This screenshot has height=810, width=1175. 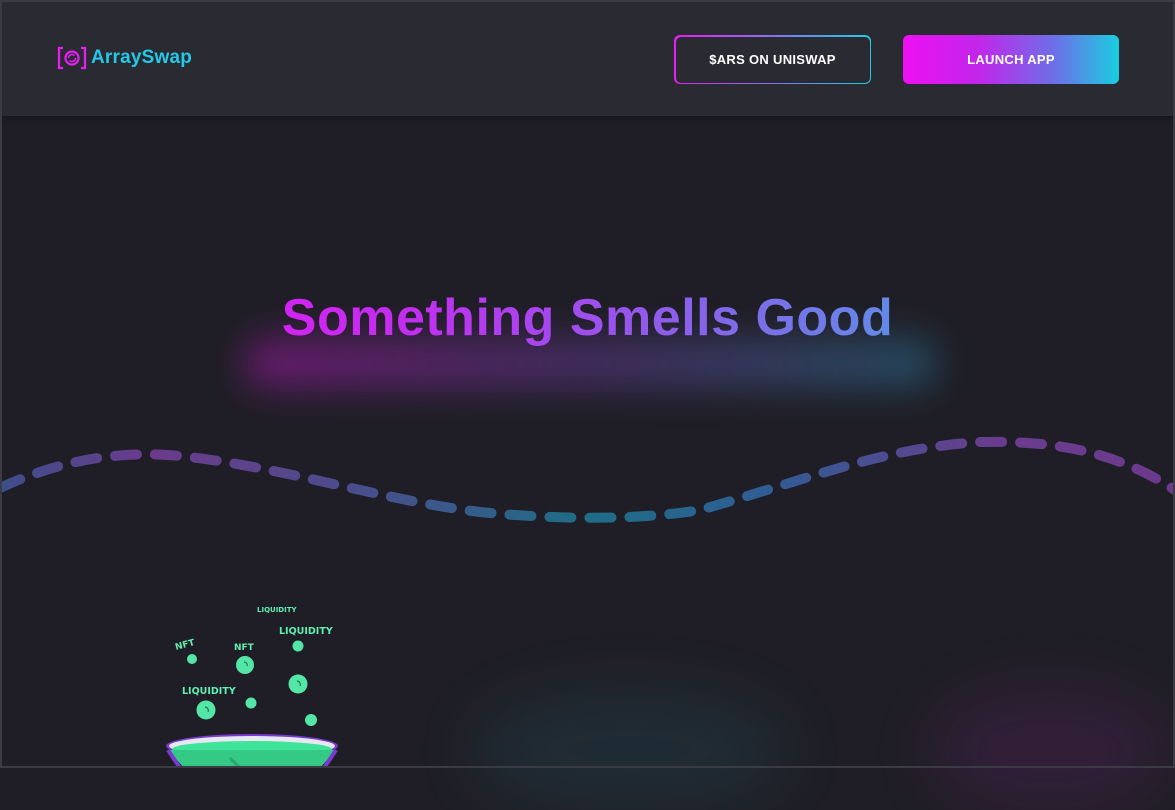 I want to click on site-header: ArraySwap $ARS ON UNISWAP LAUNCH APP, so click(x=587, y=58).